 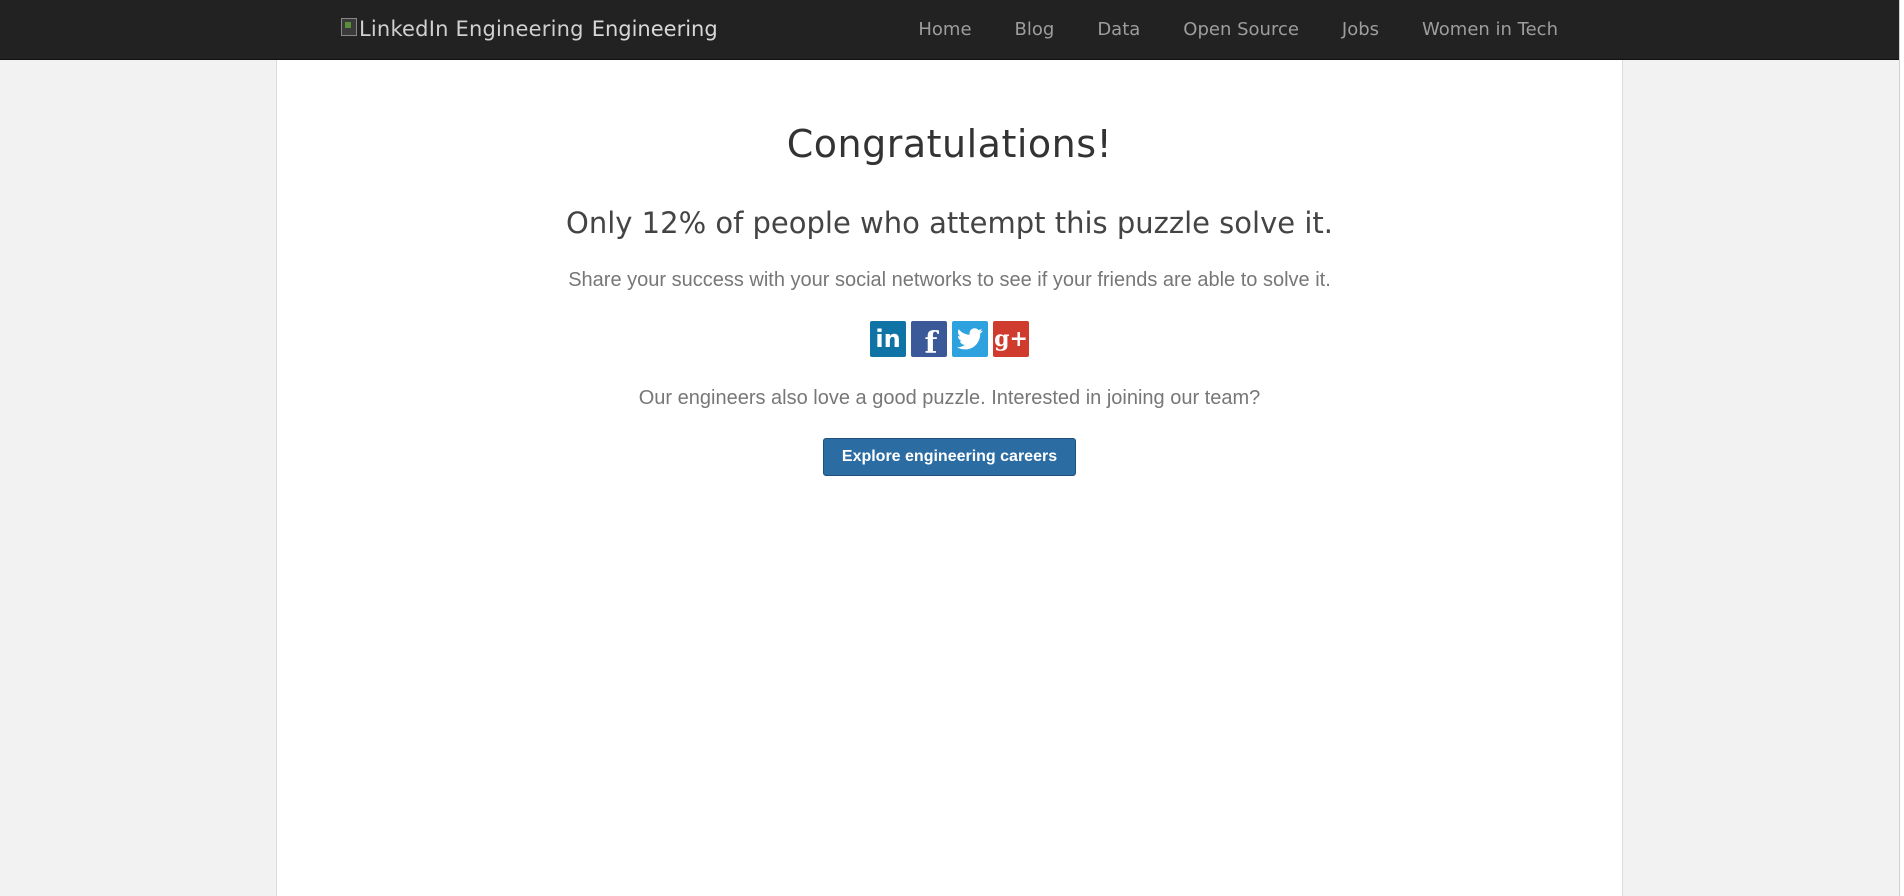 I want to click on nav-item-data: Data, so click(x=1118, y=29).